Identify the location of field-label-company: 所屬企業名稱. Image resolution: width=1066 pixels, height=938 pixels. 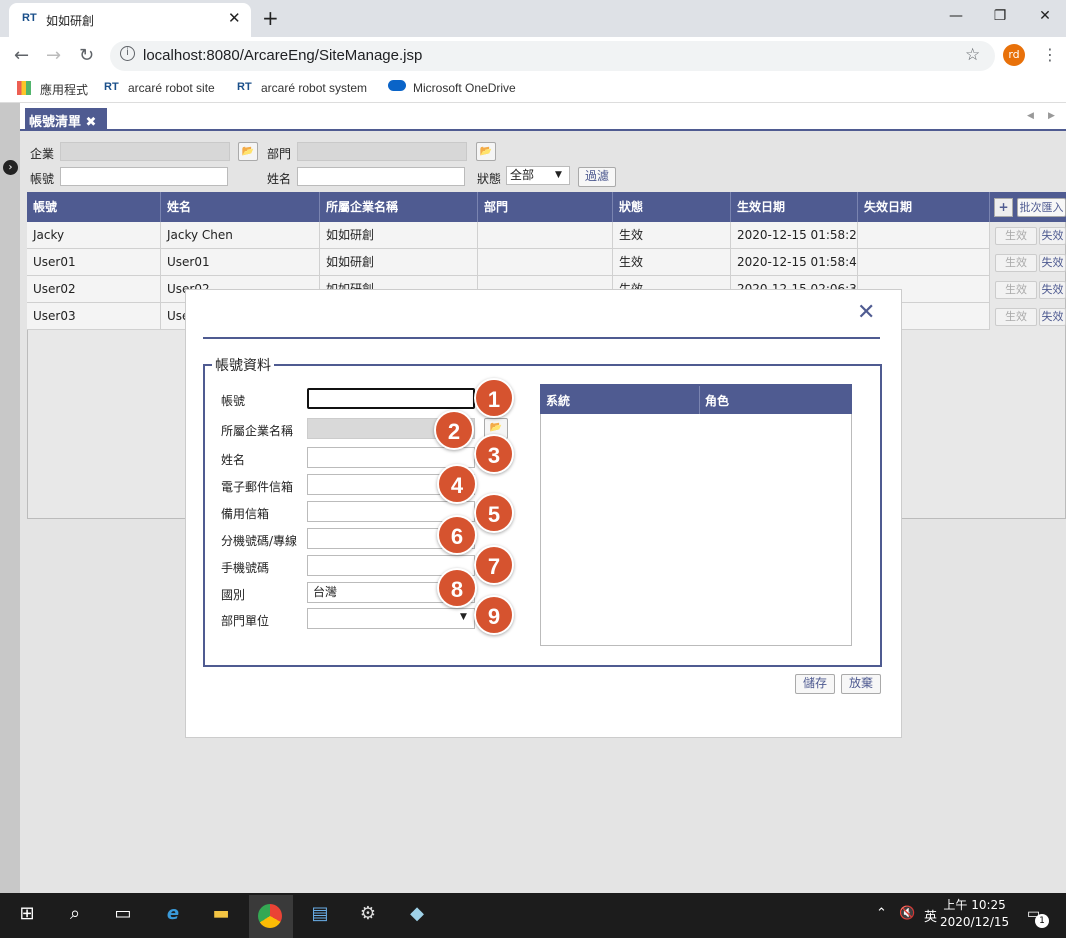
(257, 431).